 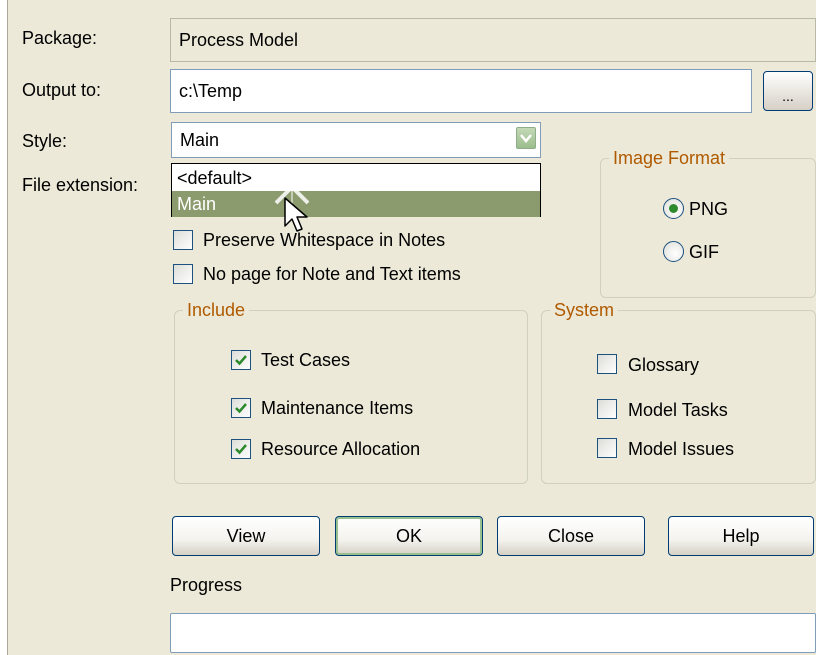 I want to click on resource-allocation-checkbox, so click(x=241, y=449).